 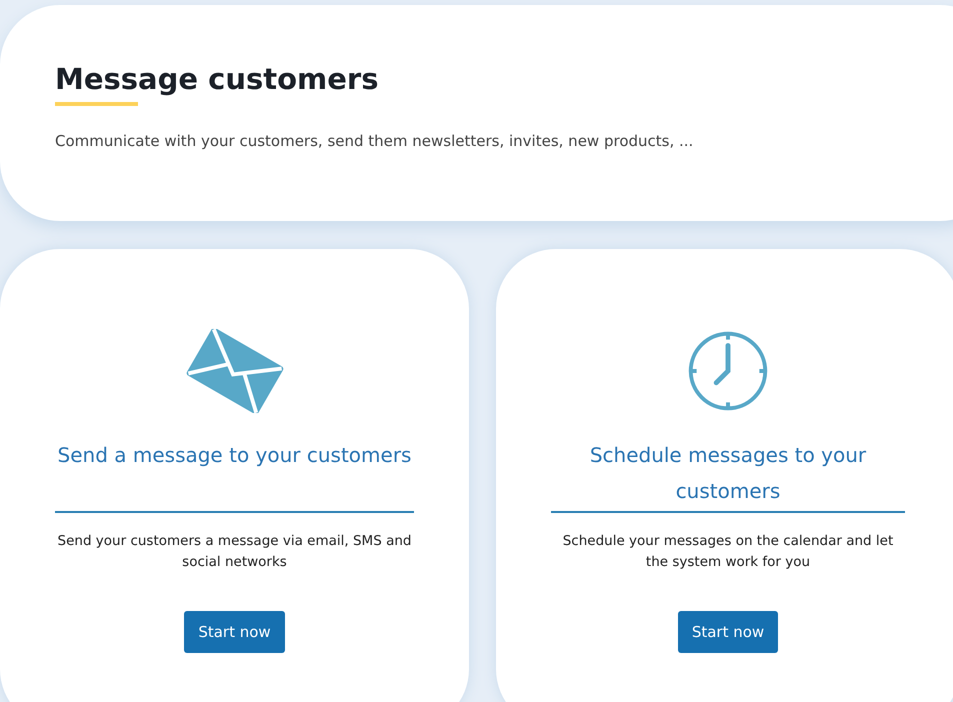 I want to click on card-title: Schedule messages to your customers, so click(x=728, y=473).